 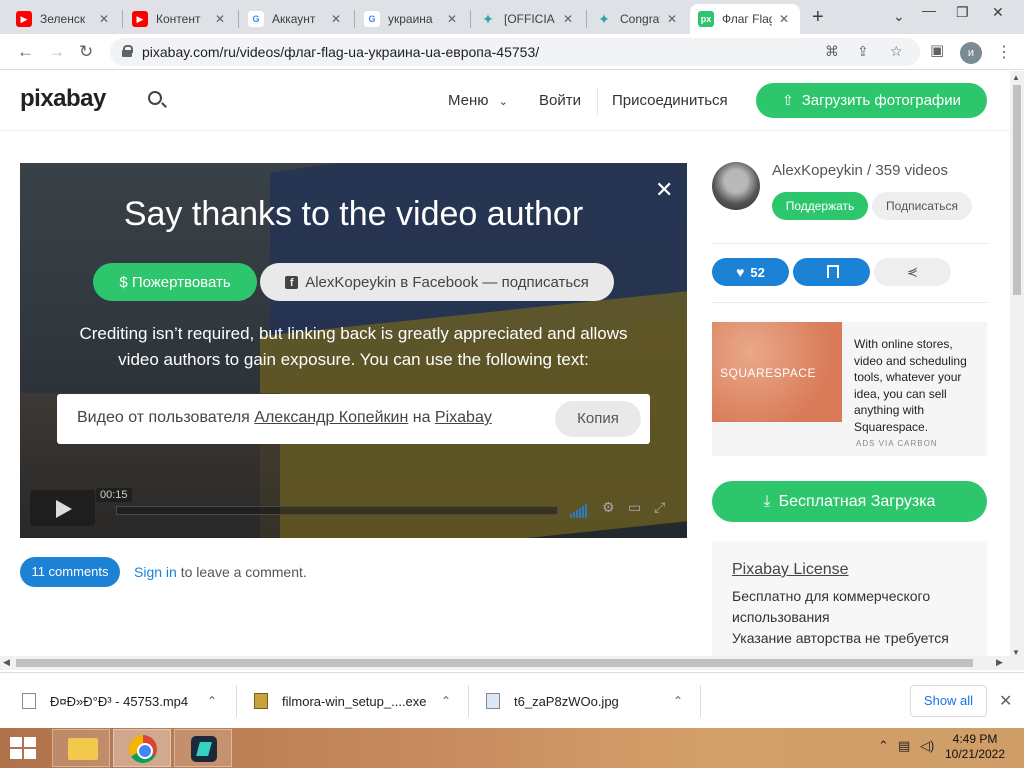 I want to click on signin-link: Sign in, so click(x=155, y=572).